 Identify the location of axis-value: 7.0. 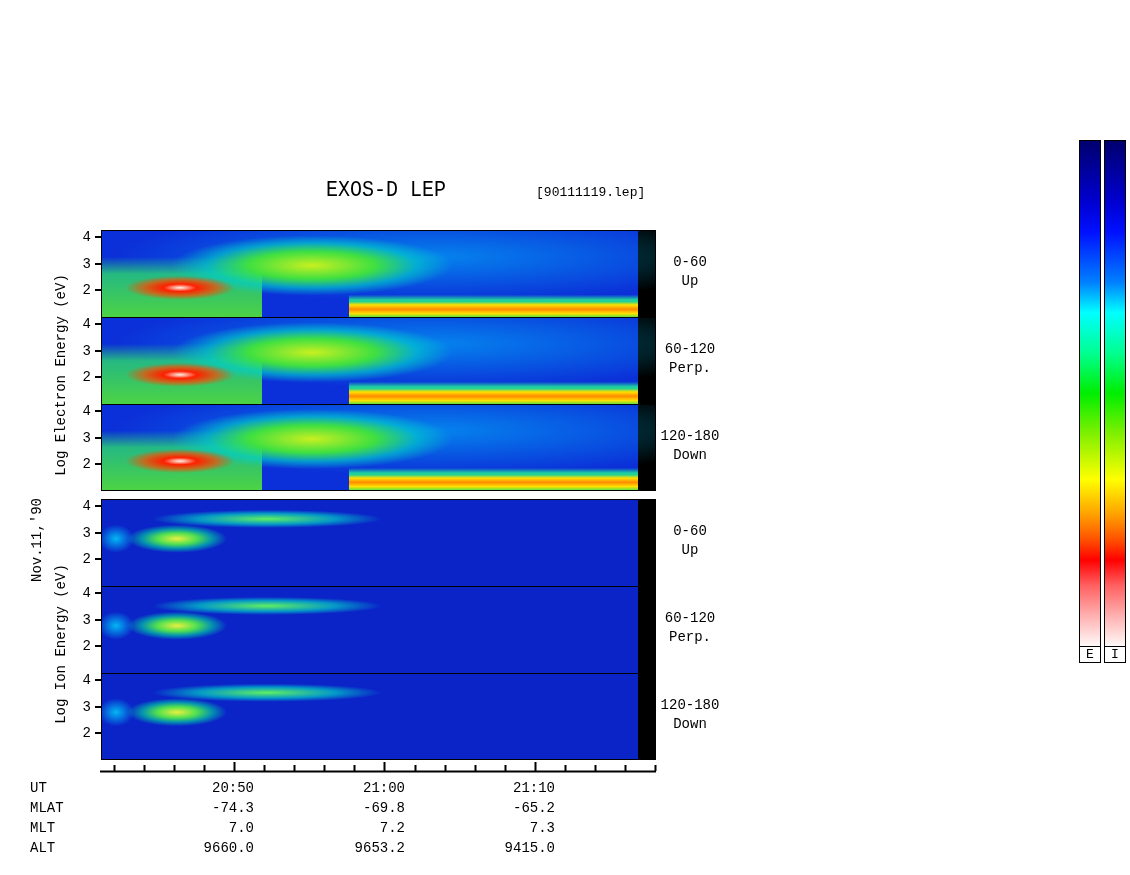
(240, 828).